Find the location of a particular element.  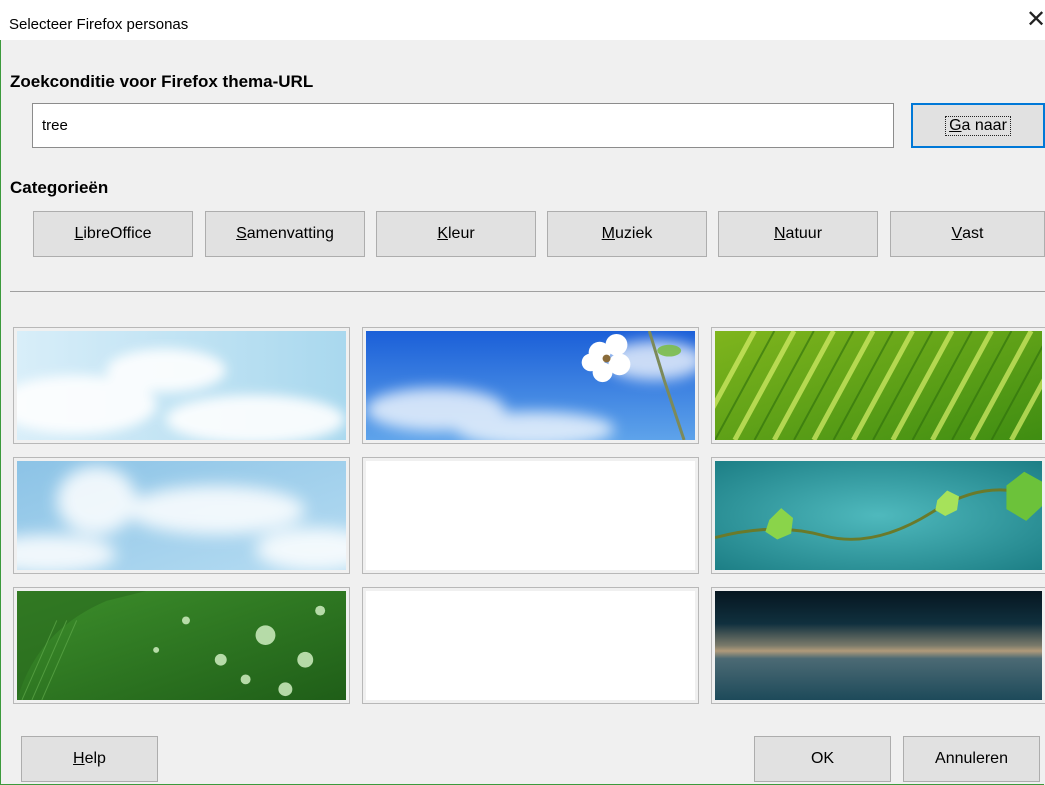

category-mnemonic: N is located at coordinates (779, 233).